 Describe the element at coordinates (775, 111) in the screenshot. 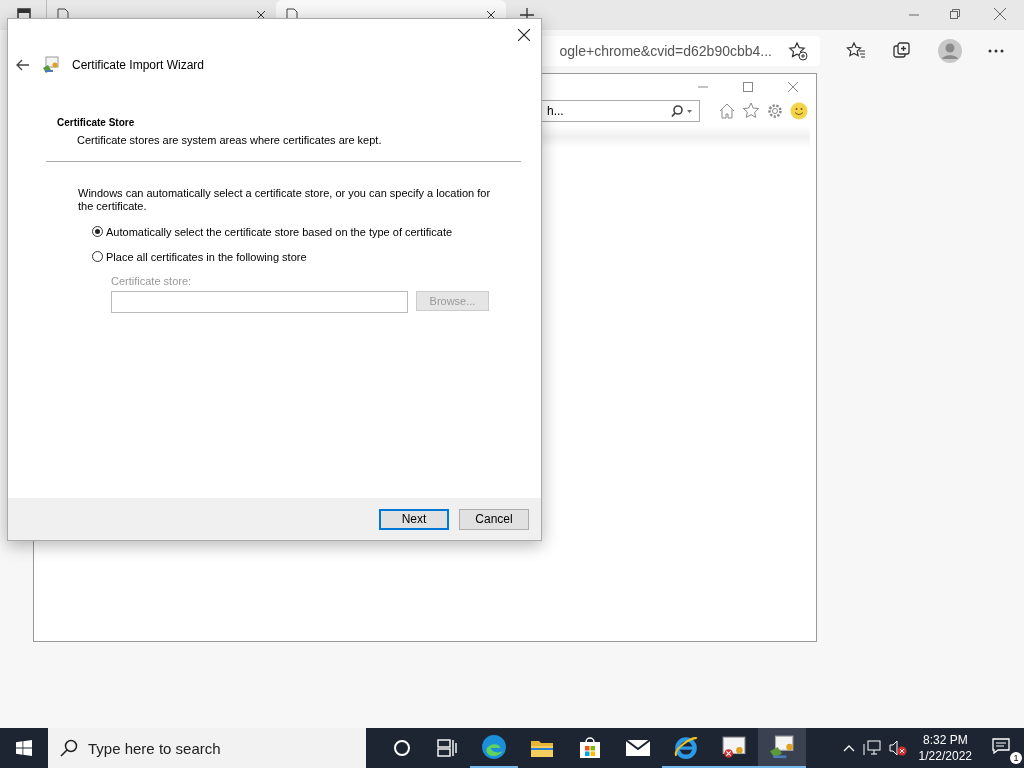

I see `gear-icon` at that location.